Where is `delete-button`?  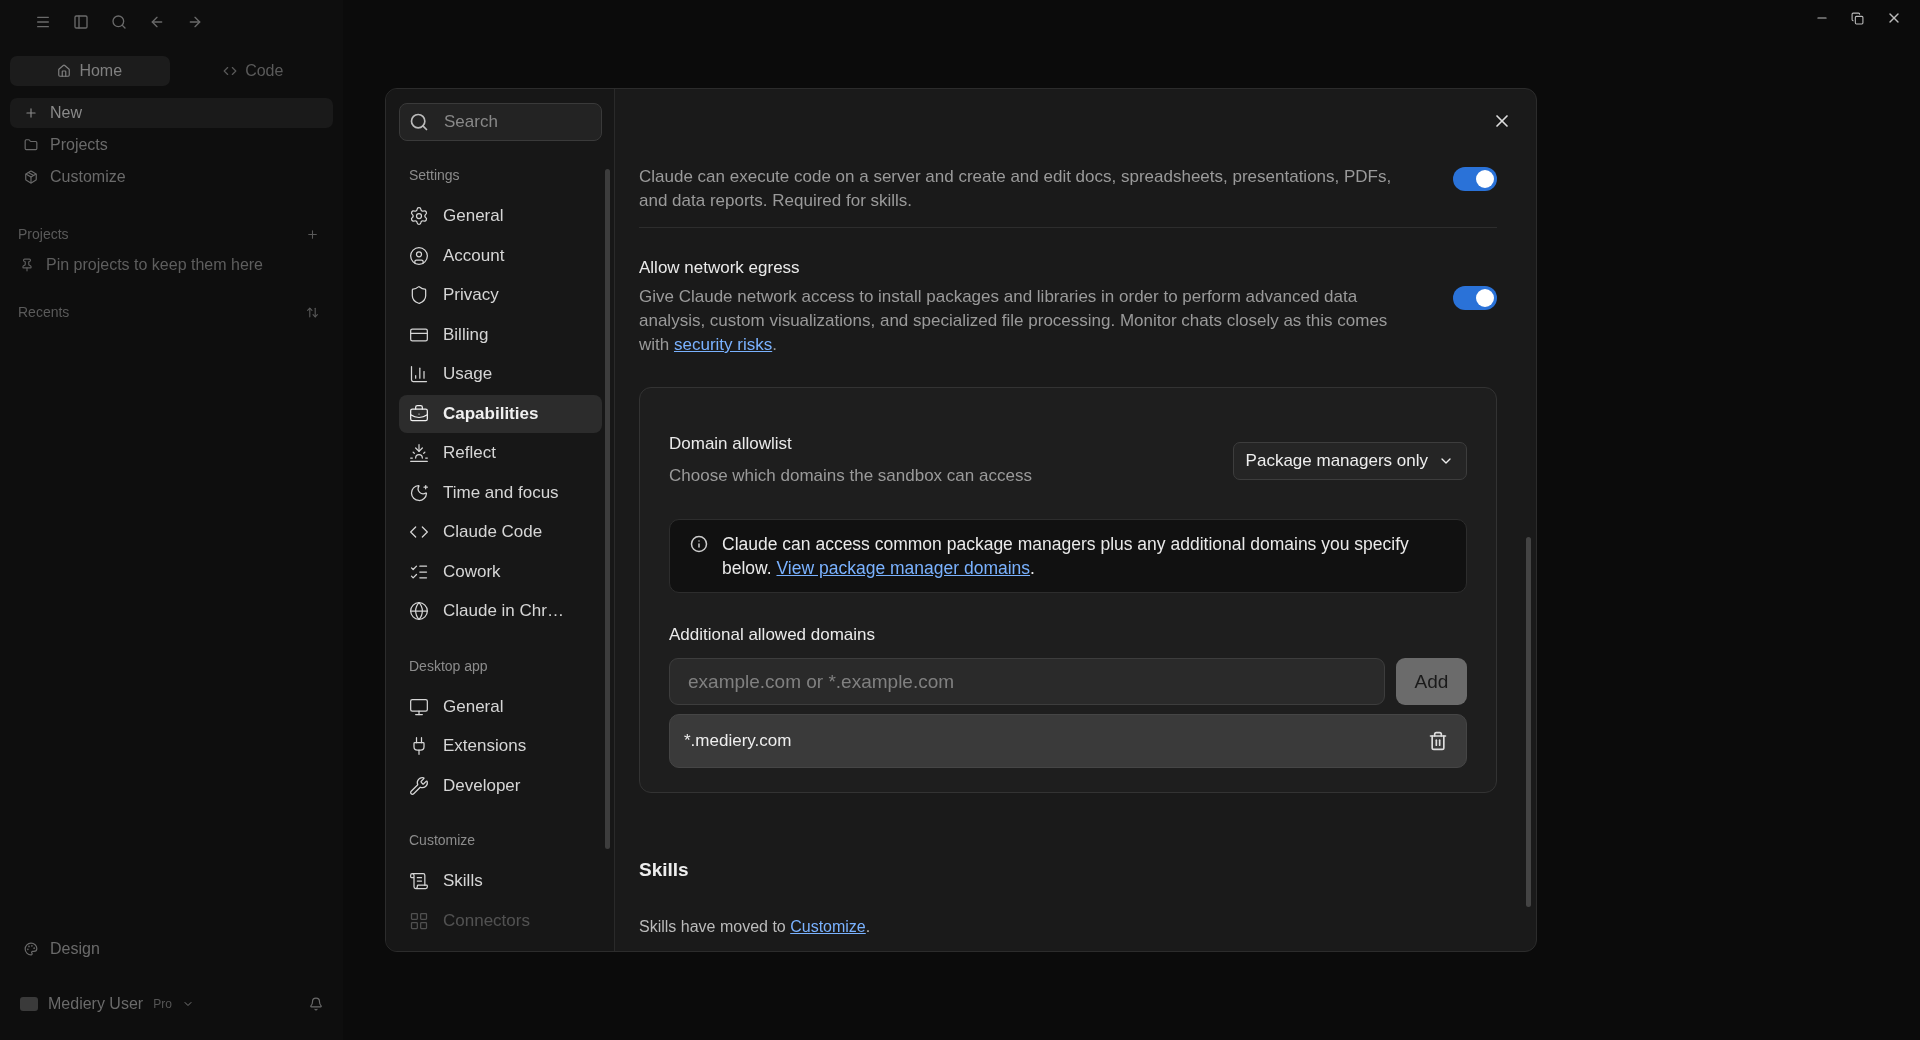
delete-button is located at coordinates (1438, 741).